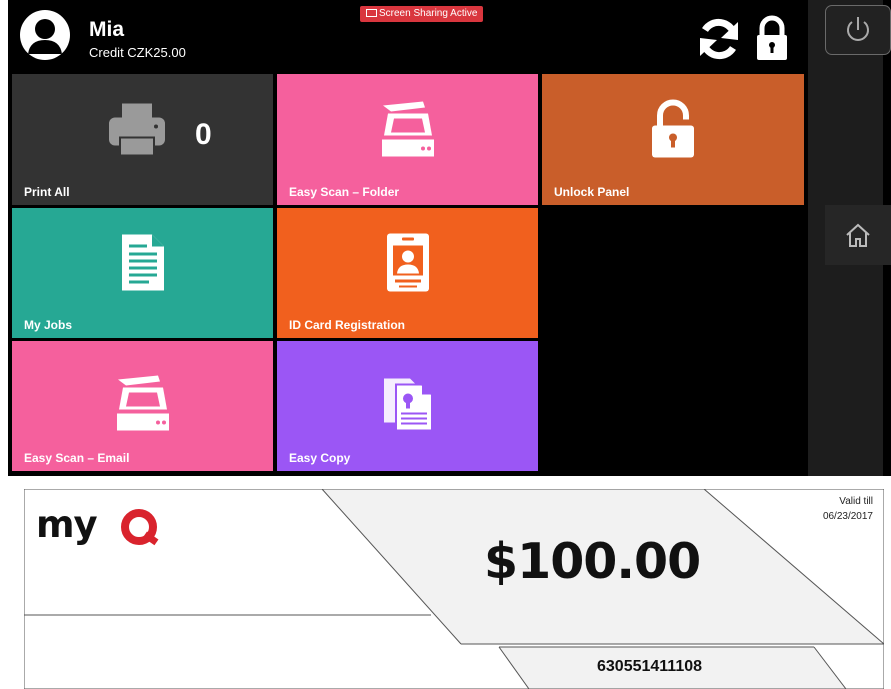 This screenshot has width=891, height=689. I want to click on tile-easy-scan-email: Easy Scan – Email, so click(142, 406).